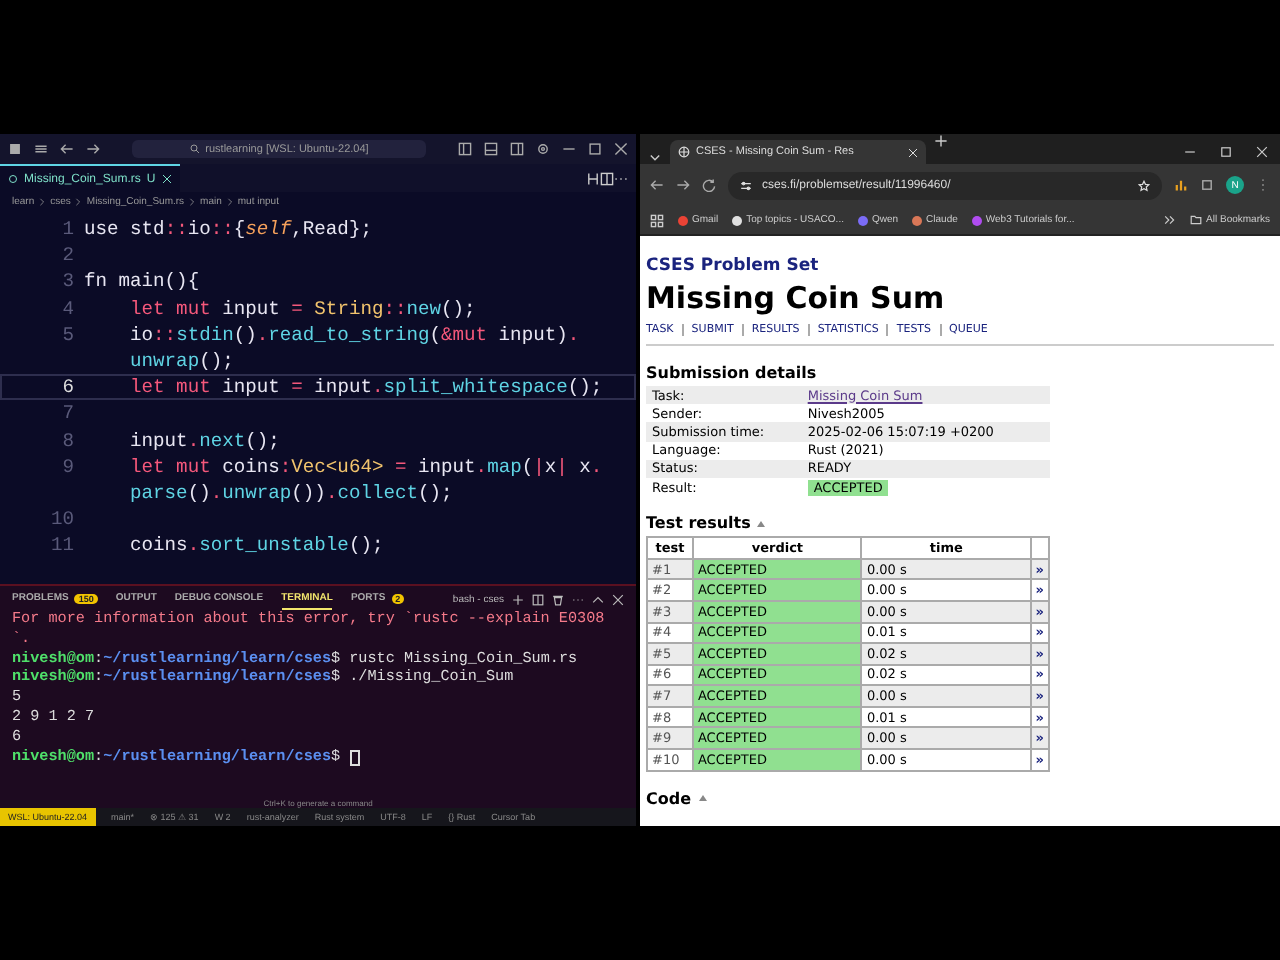  What do you see at coordinates (68, 229) in the screenshot?
I see `line-number: 1` at bounding box center [68, 229].